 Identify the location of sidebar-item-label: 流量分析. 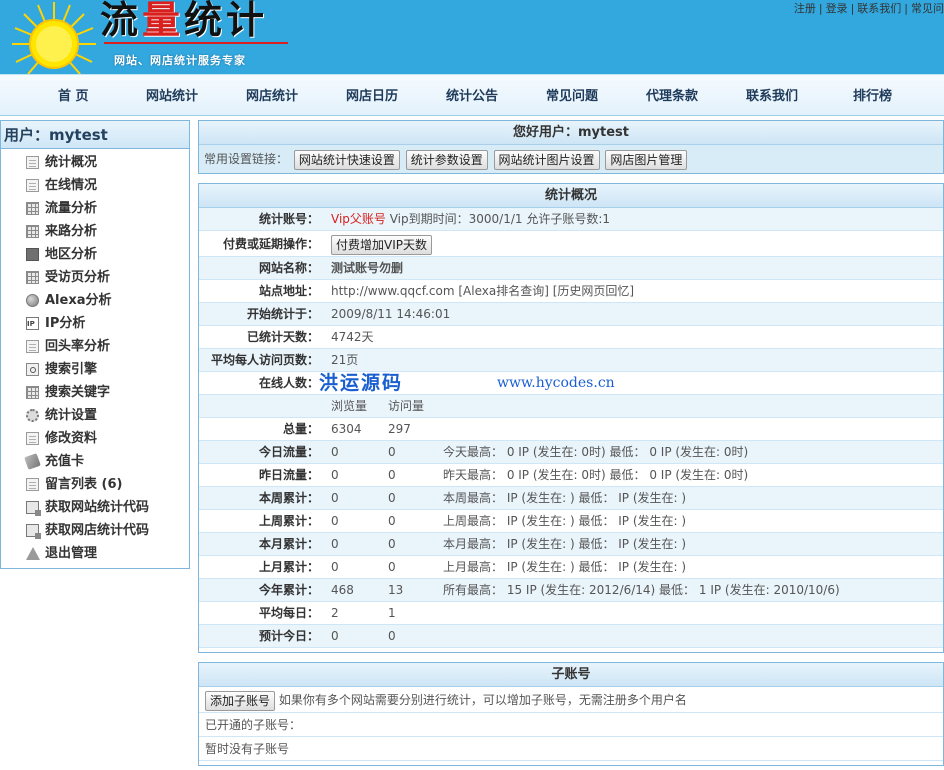
(71, 208).